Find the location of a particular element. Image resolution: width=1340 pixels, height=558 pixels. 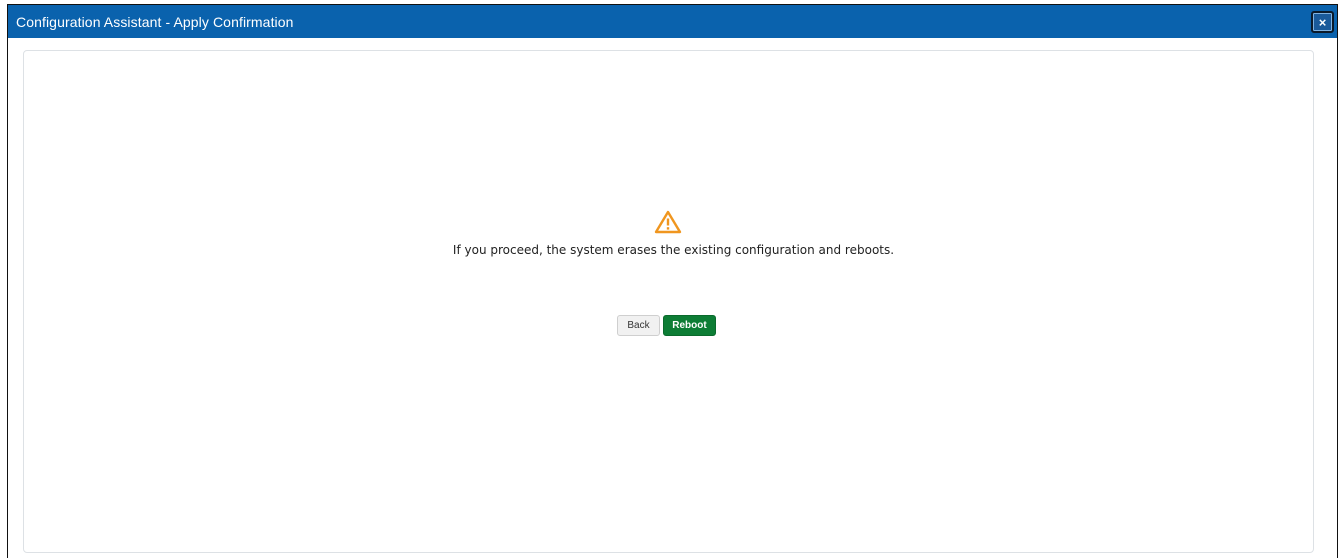

warning-triangle-icon is located at coordinates (668, 222).